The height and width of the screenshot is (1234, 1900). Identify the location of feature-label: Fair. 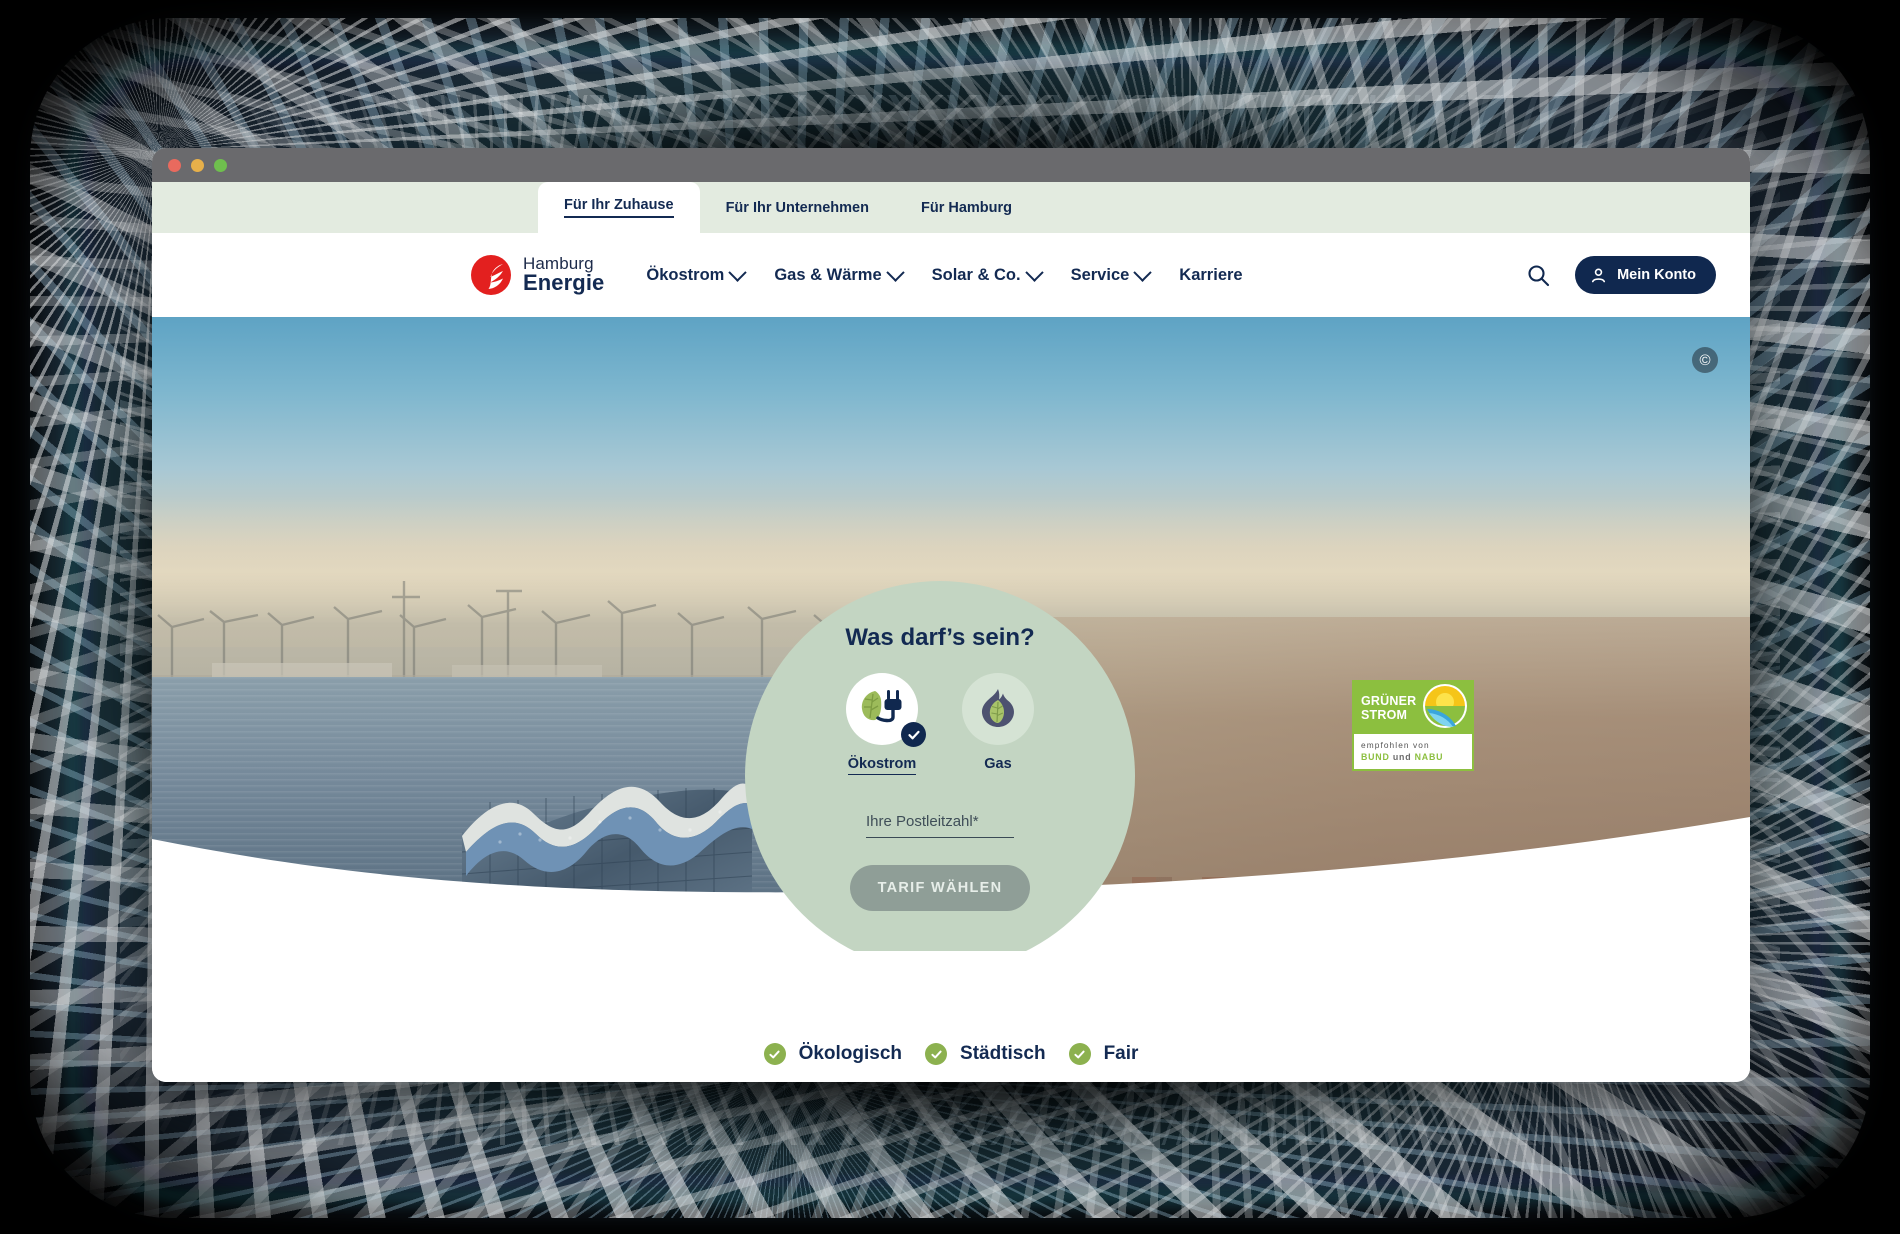
(1121, 1053).